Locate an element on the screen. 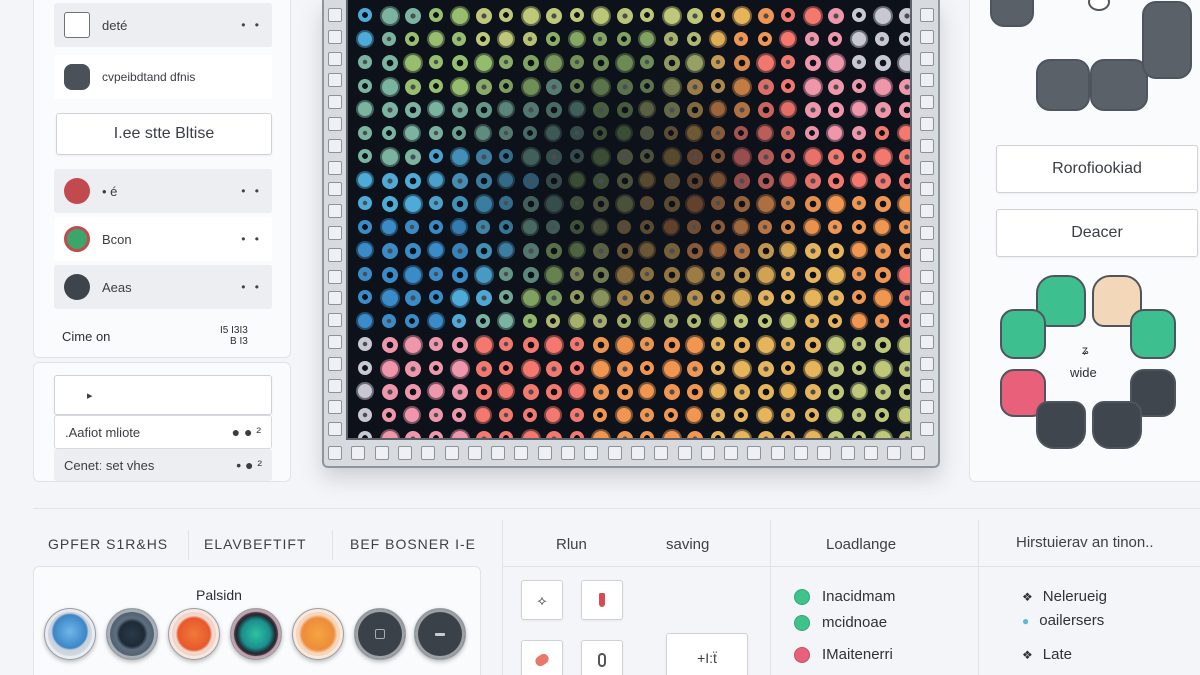 The image size is (1200, 675). color-swatch-amber is located at coordinates (318, 634).